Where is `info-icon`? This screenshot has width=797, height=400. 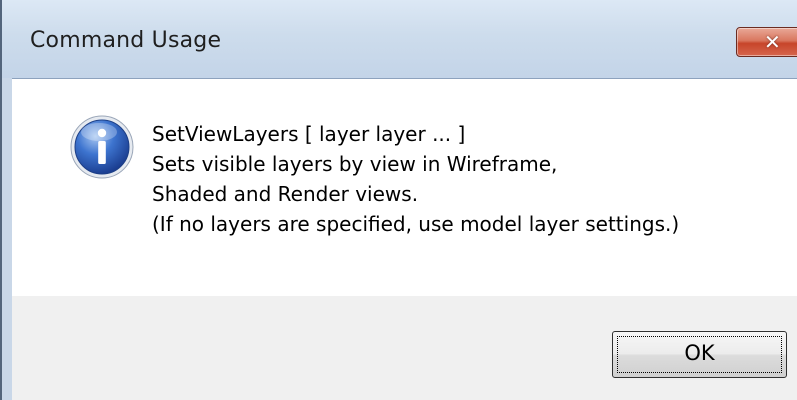 info-icon is located at coordinates (102, 147).